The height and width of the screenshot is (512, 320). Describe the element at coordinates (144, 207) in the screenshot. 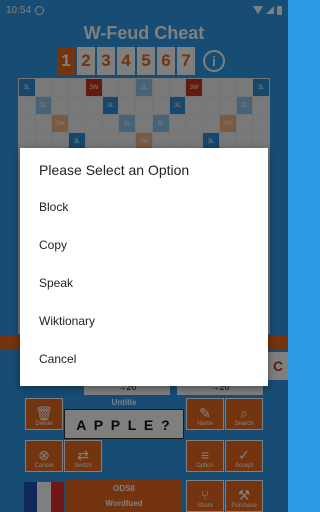

I see `option-block: Block` at that location.